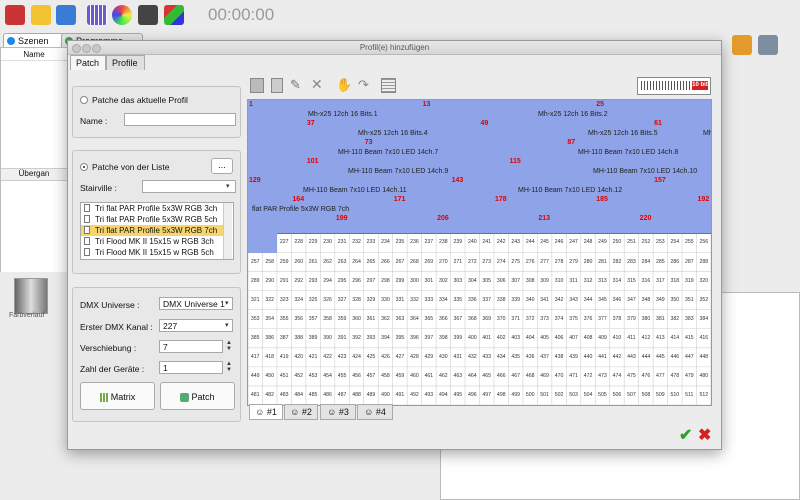  I want to click on channel-cell: 501, so click(544, 395).